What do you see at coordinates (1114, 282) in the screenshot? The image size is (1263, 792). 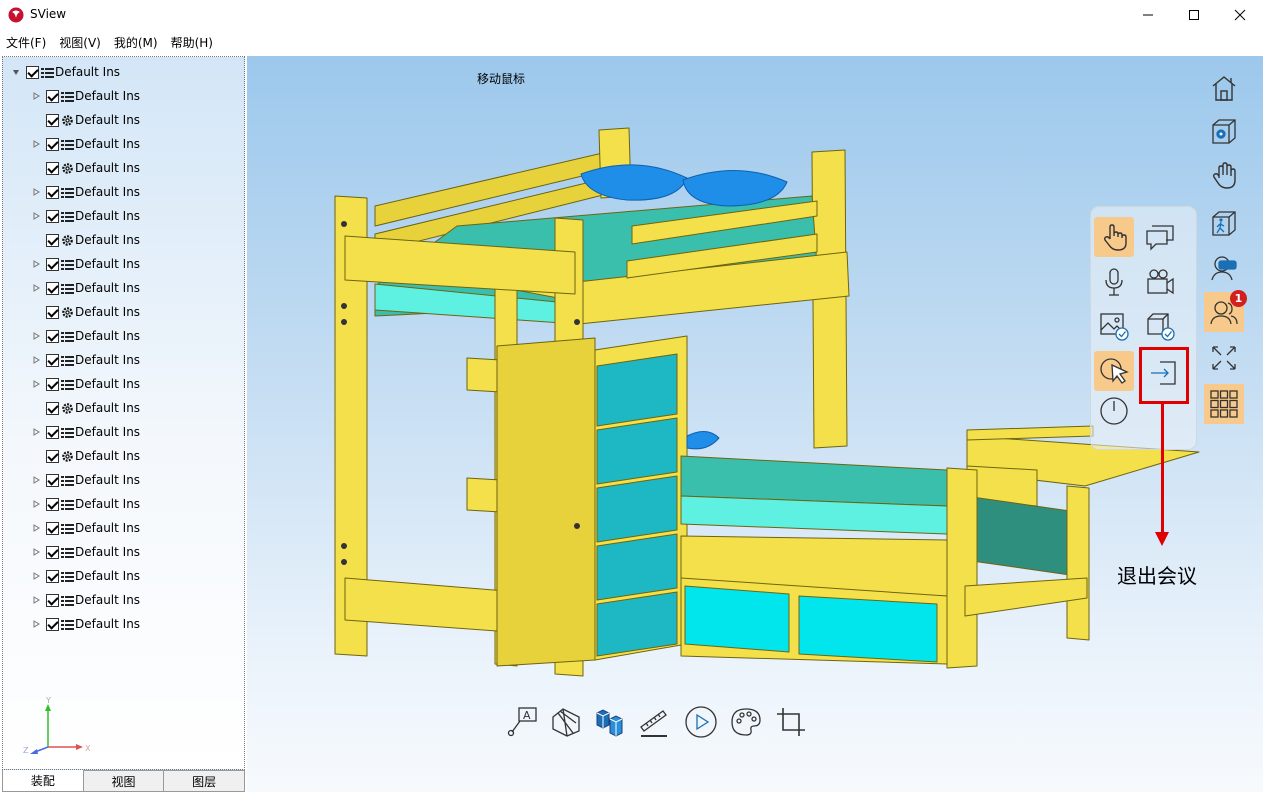 I see `microphone-button` at bounding box center [1114, 282].